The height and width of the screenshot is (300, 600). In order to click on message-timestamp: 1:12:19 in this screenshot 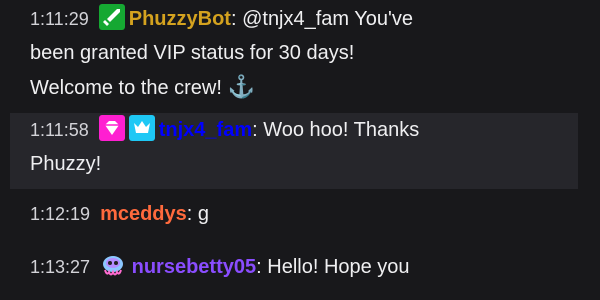, I will do `click(60, 214)`.